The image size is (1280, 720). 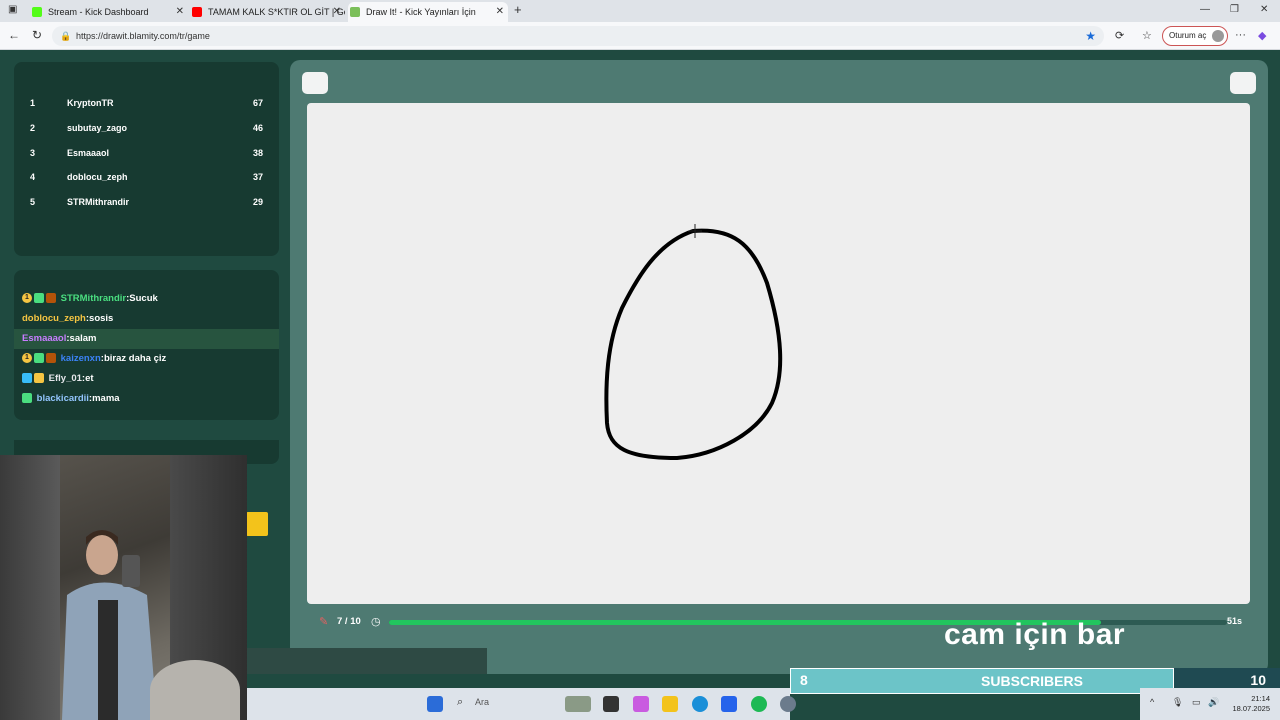 I want to click on system-clock: 21:14 18.07.2025, so click(x=1247, y=704).